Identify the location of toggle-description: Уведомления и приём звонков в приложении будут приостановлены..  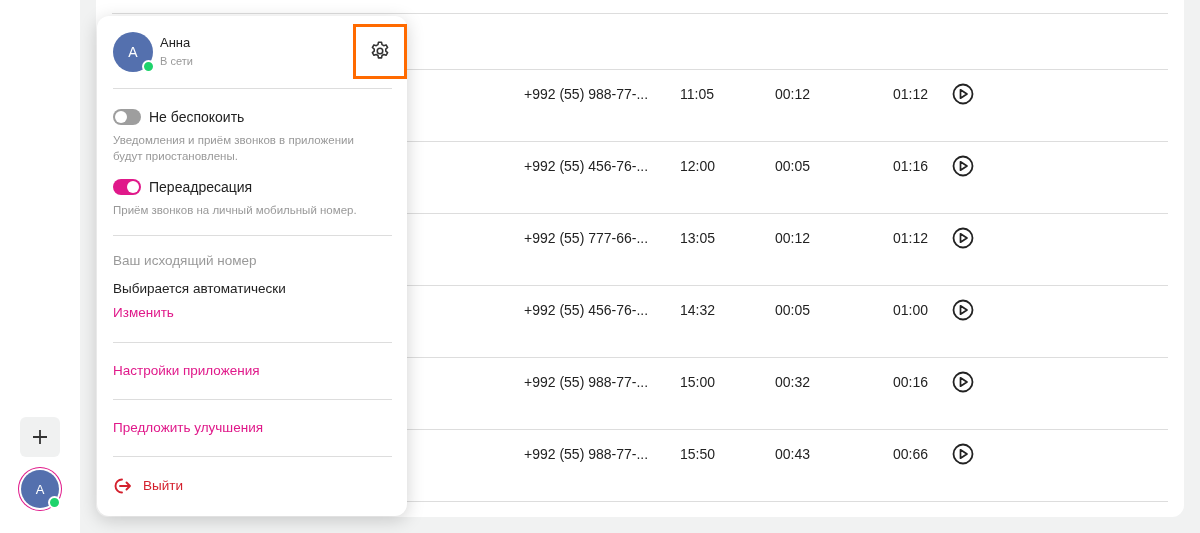
(234, 148).